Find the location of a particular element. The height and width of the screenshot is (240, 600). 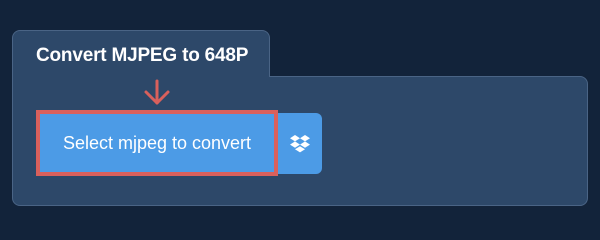

dropbox-button is located at coordinates (300, 143).